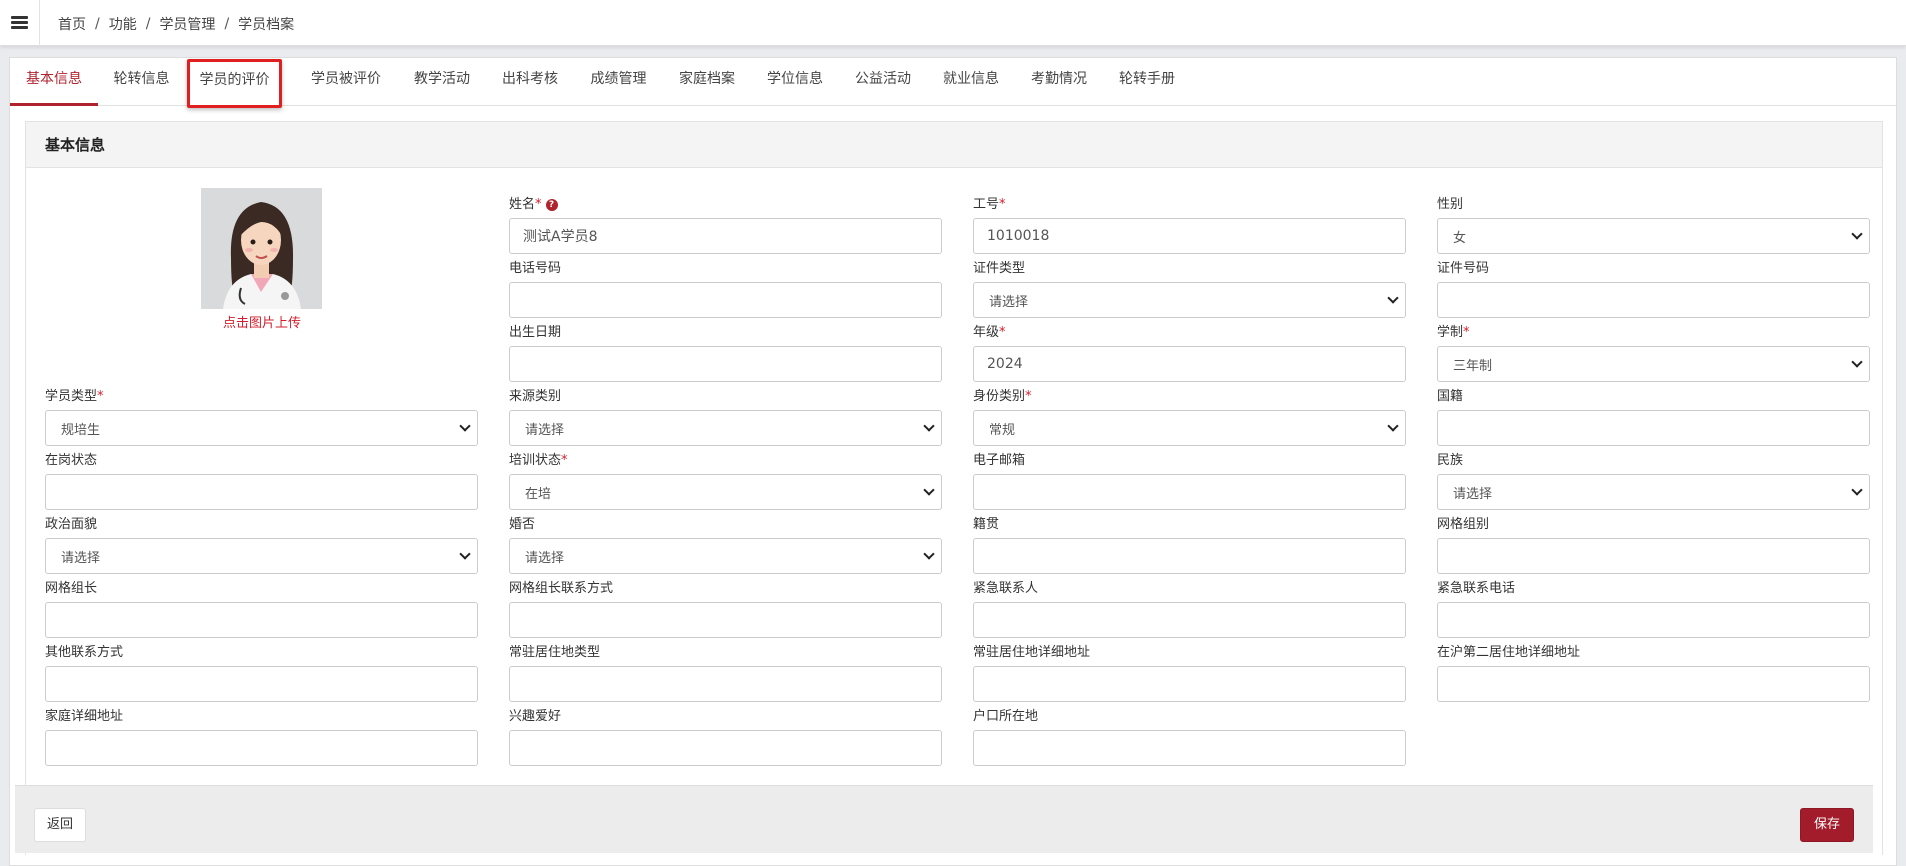 This screenshot has width=1906, height=866. I want to click on question-icon: ?, so click(551, 205).